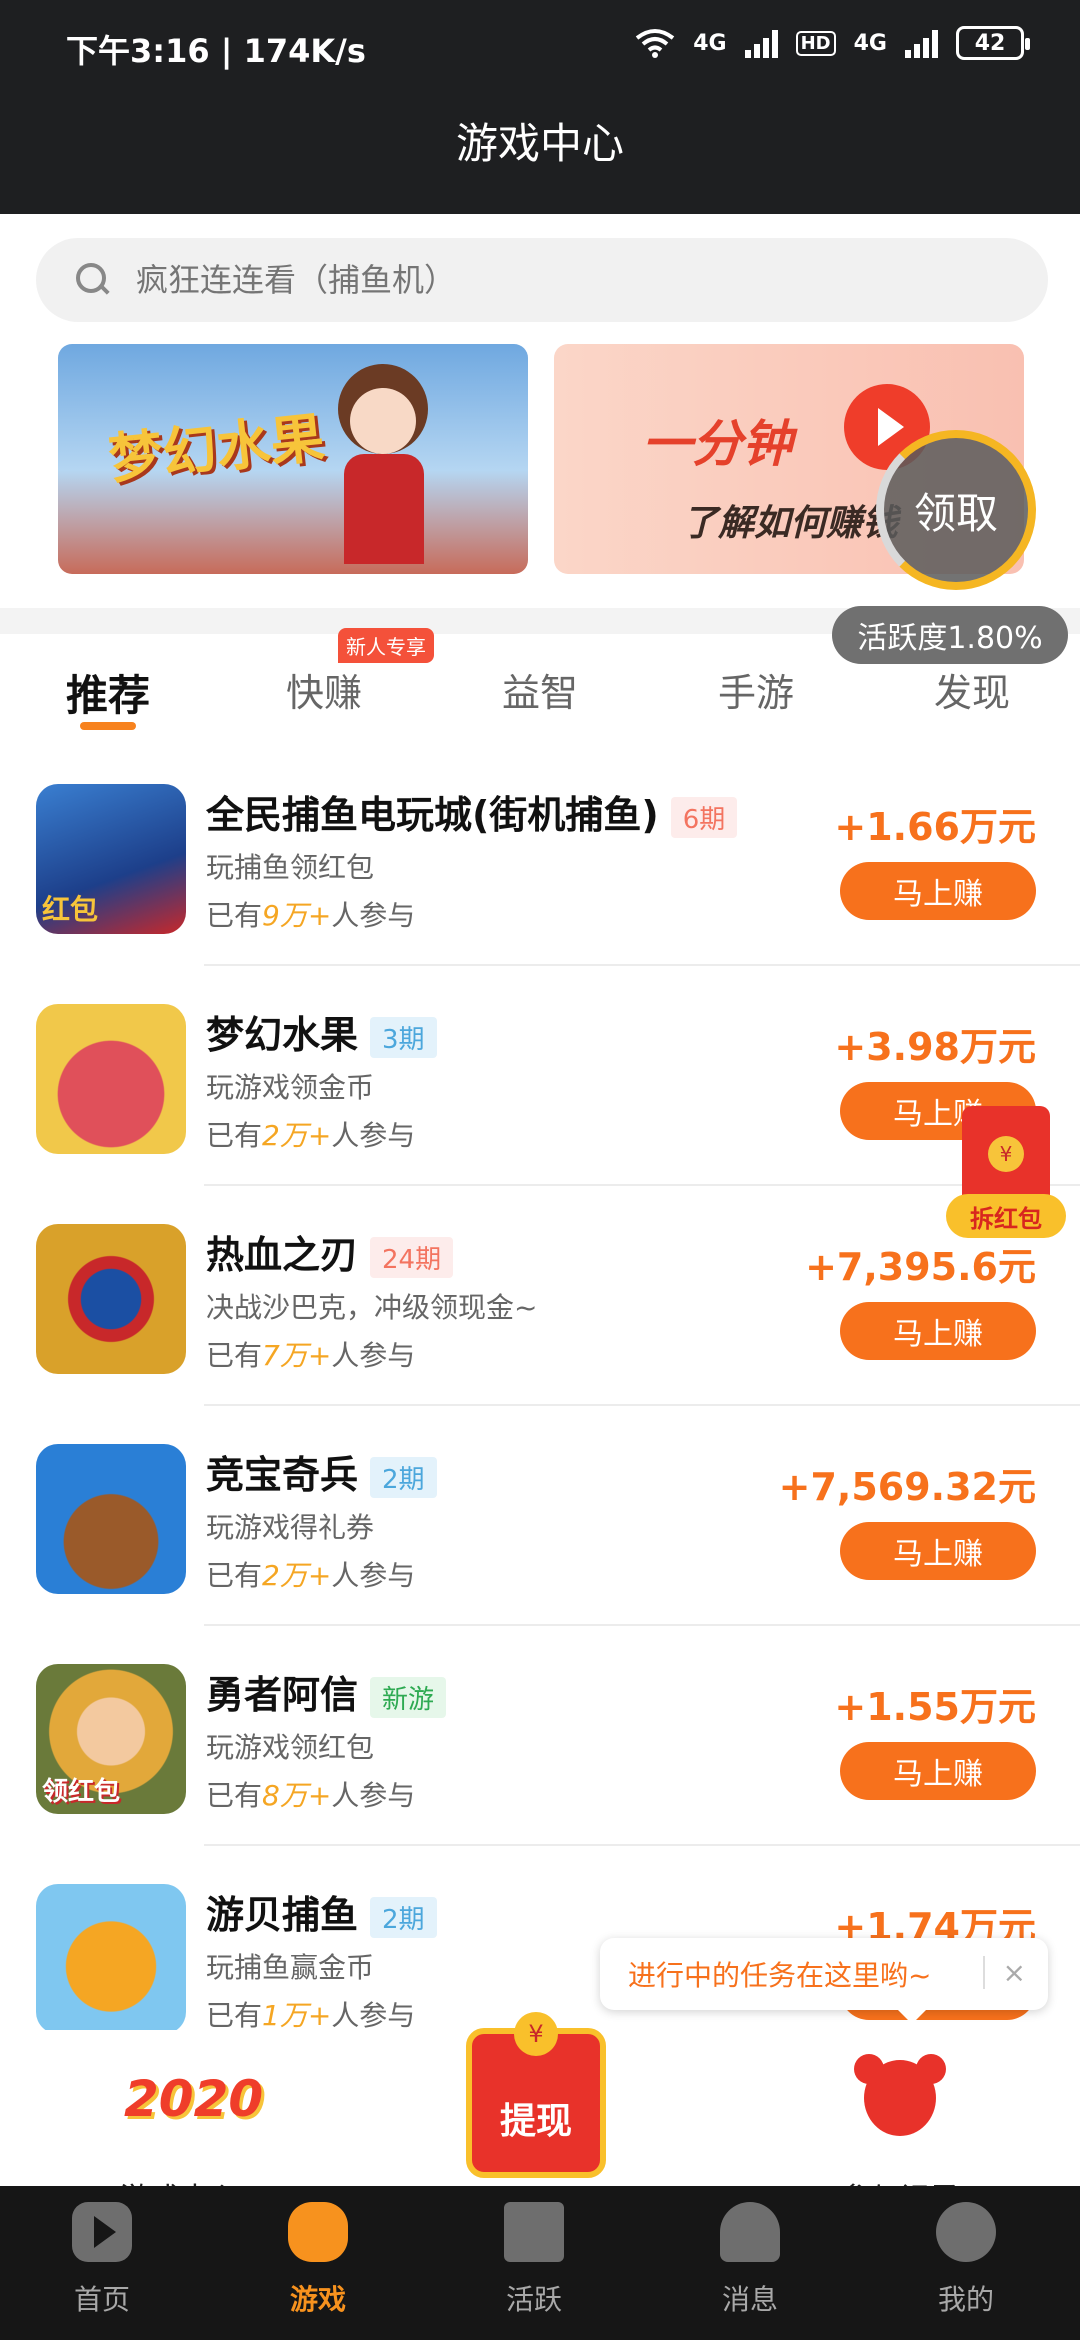 The height and width of the screenshot is (2340, 1080). I want to click on reward-amount: +7,569.32元, so click(907, 1487).